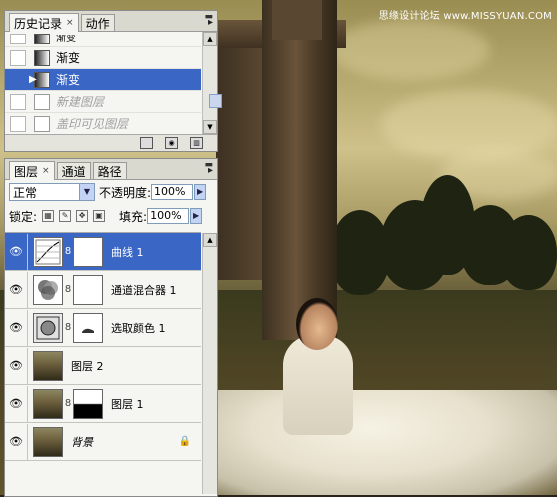 This screenshot has height=497, width=557. Describe the element at coordinates (146, 143) in the screenshot. I see `new-document-icon` at that location.